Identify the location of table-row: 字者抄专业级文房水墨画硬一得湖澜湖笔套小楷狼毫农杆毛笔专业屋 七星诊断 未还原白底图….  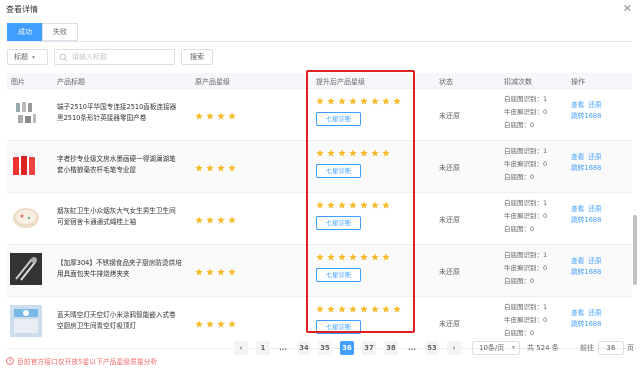
(319, 167).